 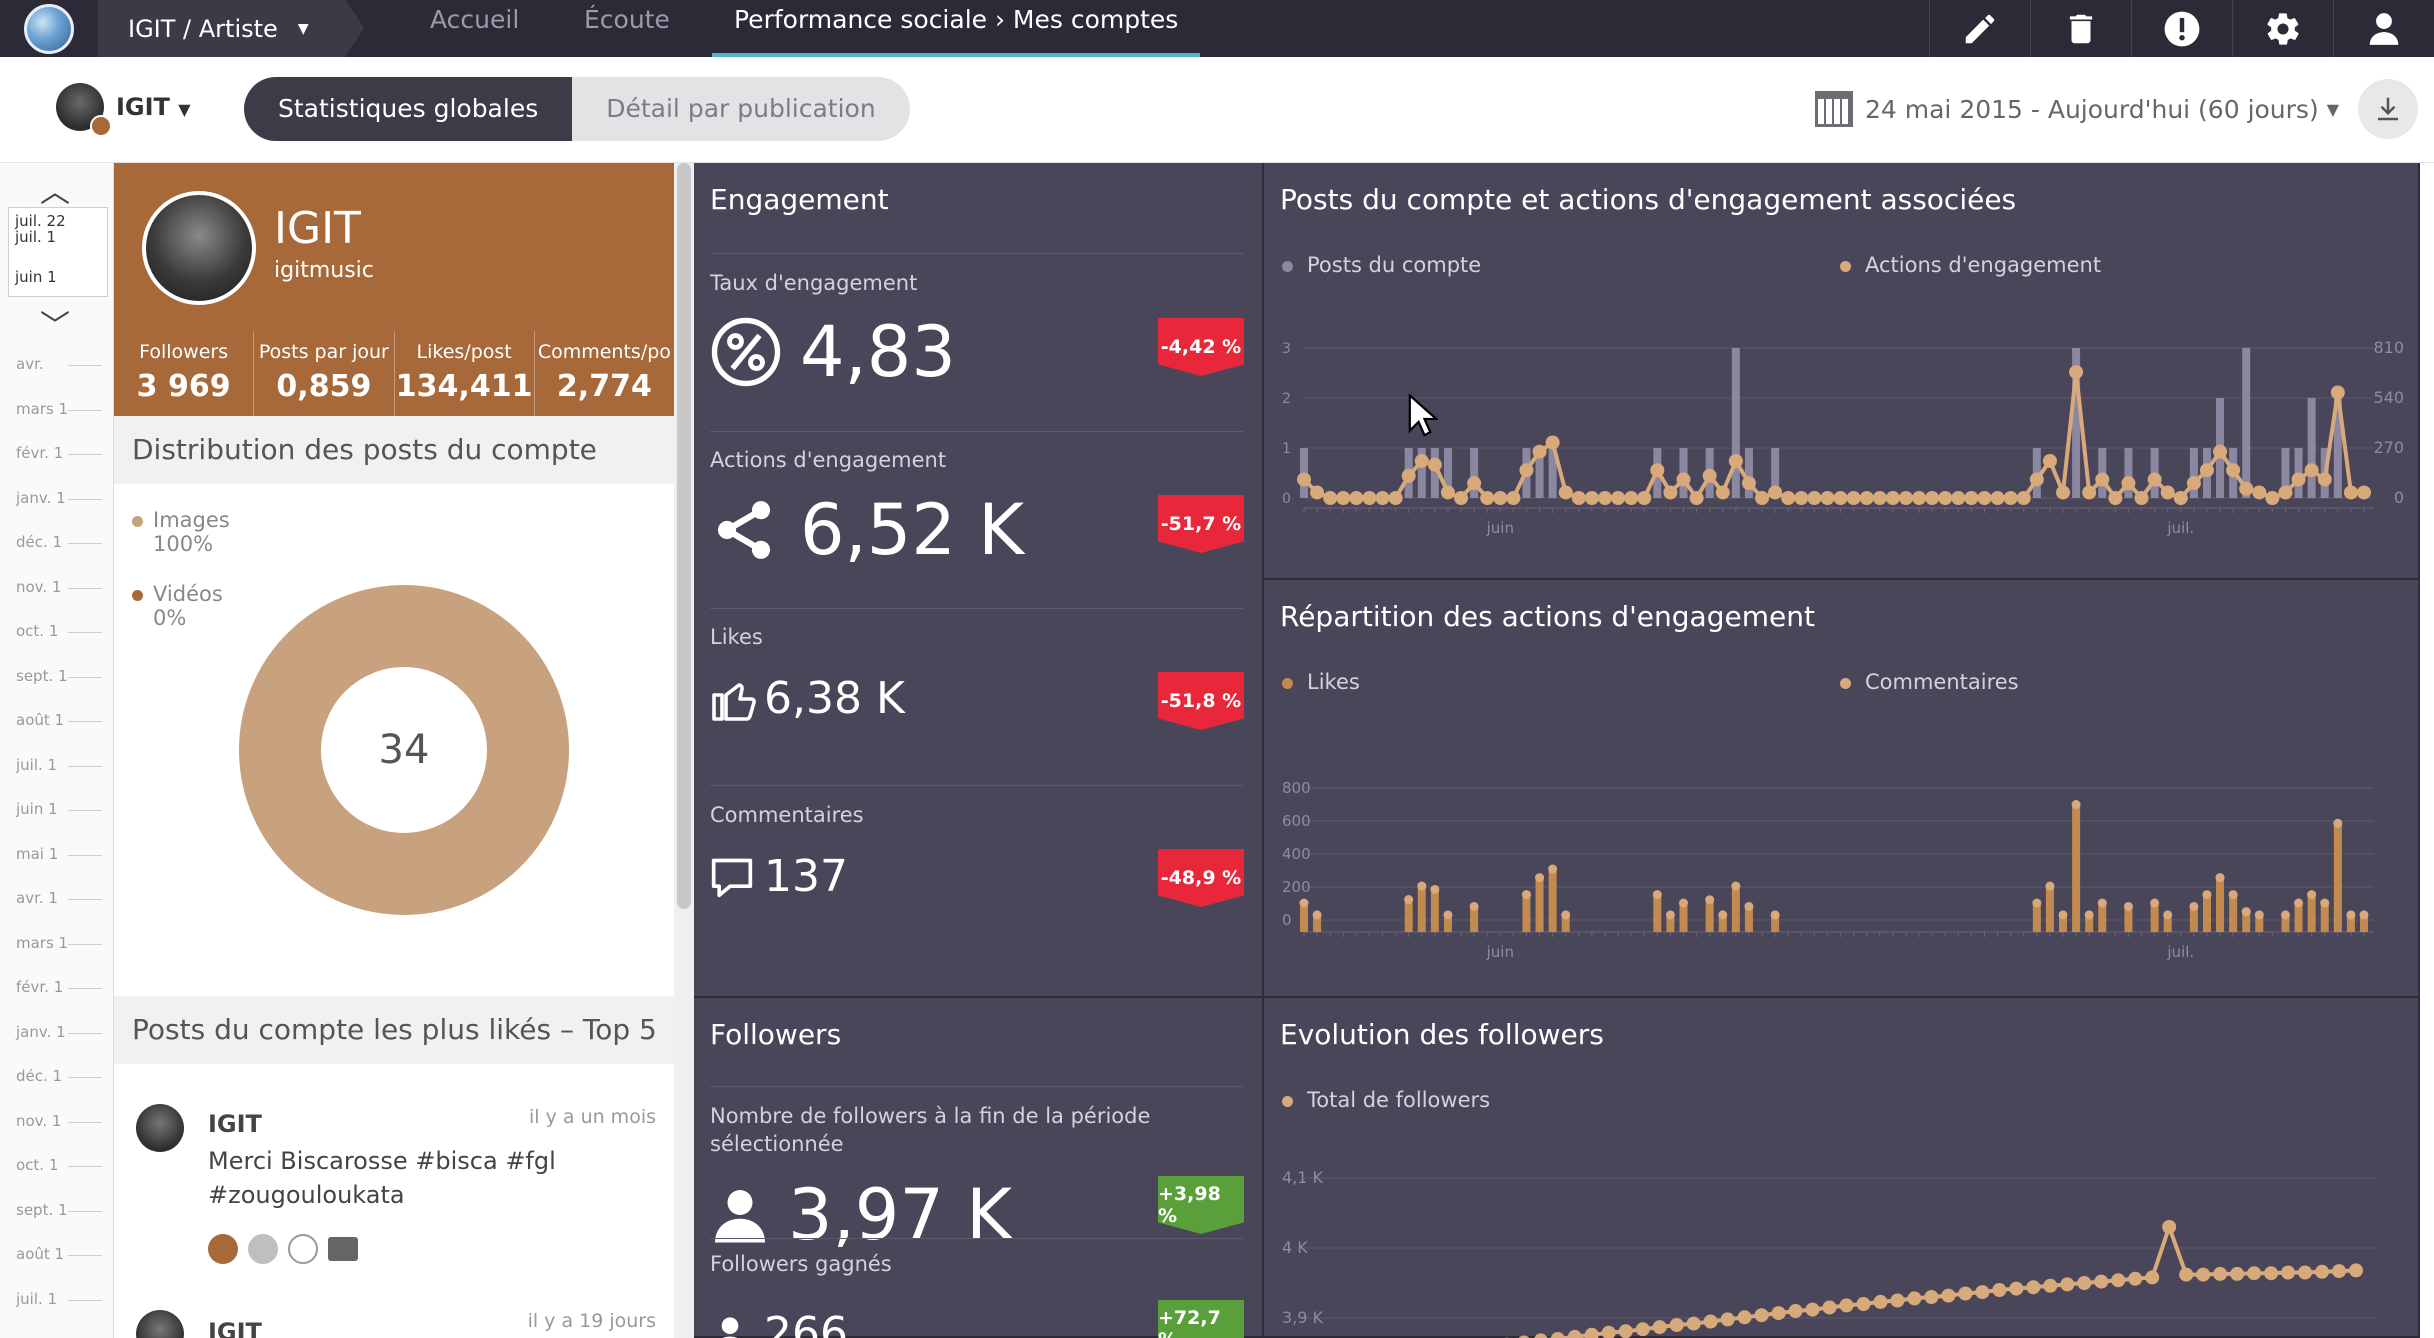 I want to click on scrollbar, so click(x=684, y=750).